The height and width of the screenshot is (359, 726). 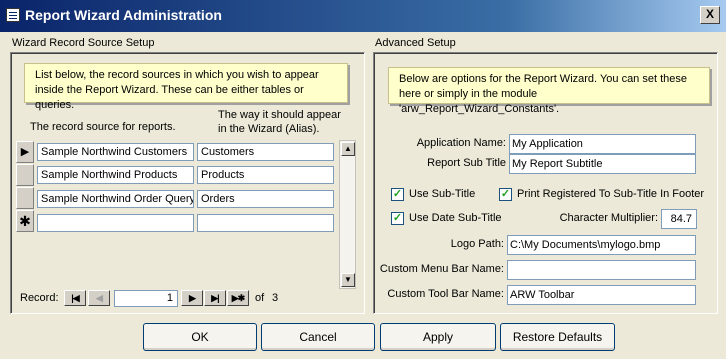 I want to click on current-record-field: 1, so click(x=146, y=298).